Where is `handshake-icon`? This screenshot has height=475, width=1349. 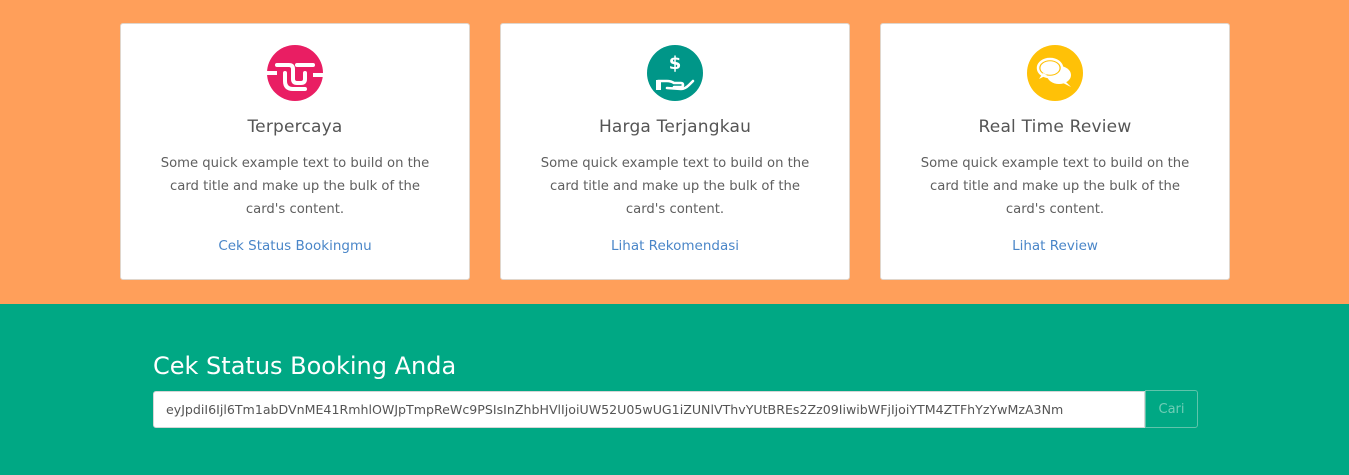 handshake-icon is located at coordinates (295, 73).